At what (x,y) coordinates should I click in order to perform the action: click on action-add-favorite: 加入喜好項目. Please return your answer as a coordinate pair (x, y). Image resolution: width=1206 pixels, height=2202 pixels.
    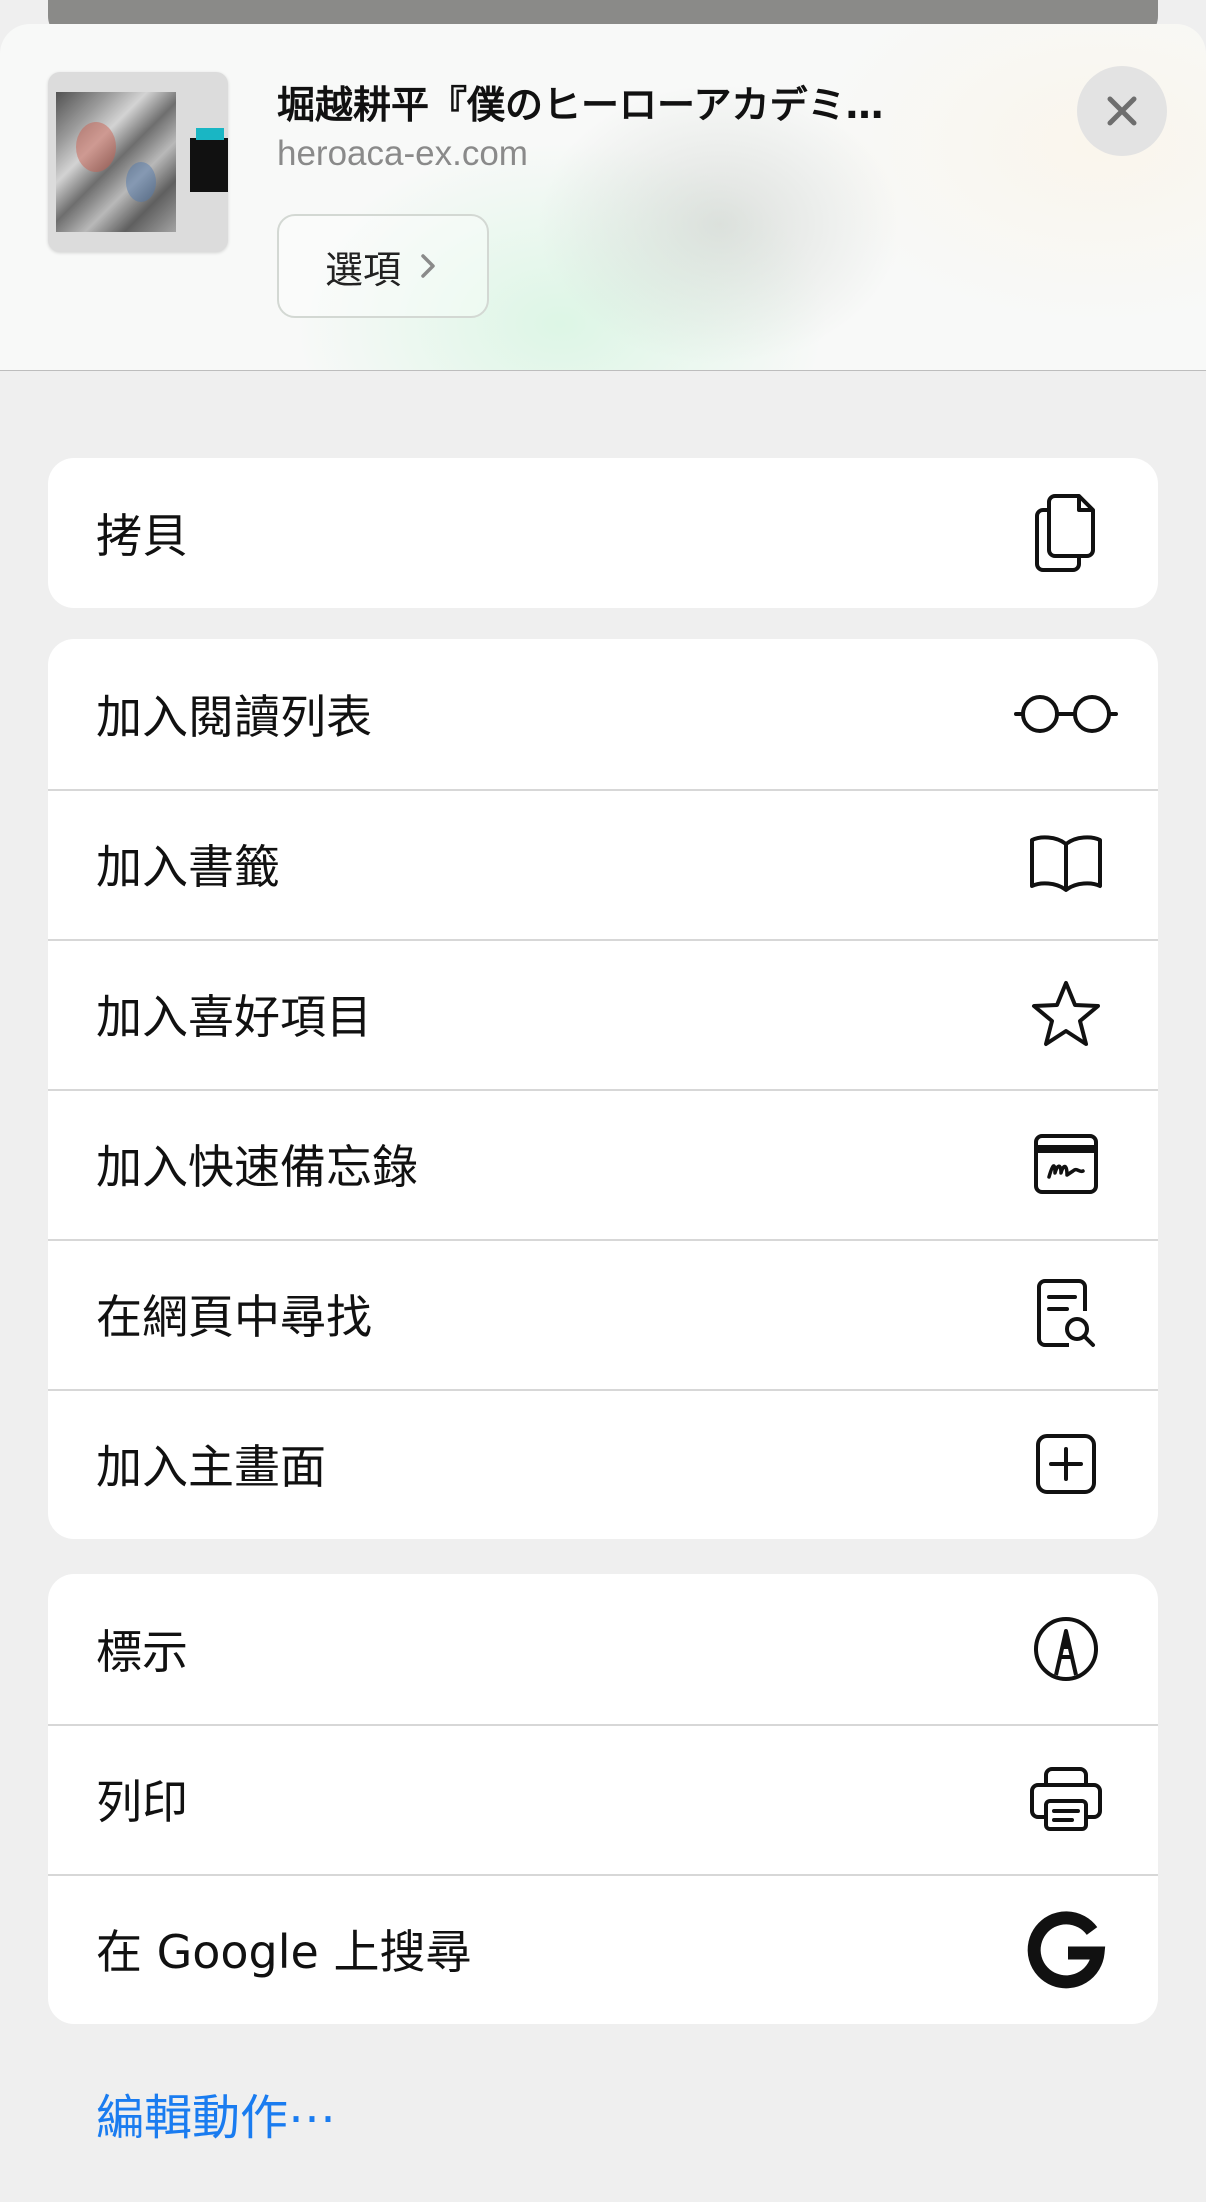
    Looking at the image, I should click on (603, 1014).